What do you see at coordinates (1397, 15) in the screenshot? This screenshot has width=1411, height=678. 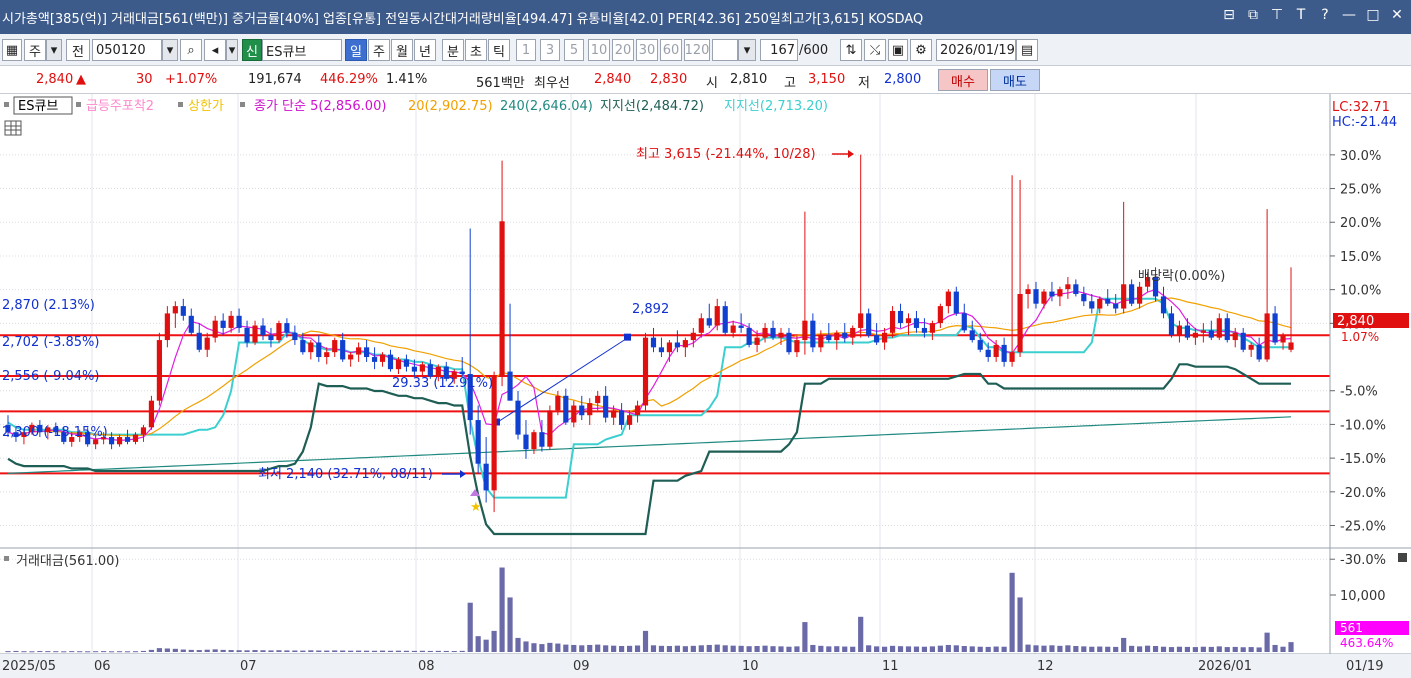 I see `close-icon: ✕` at bounding box center [1397, 15].